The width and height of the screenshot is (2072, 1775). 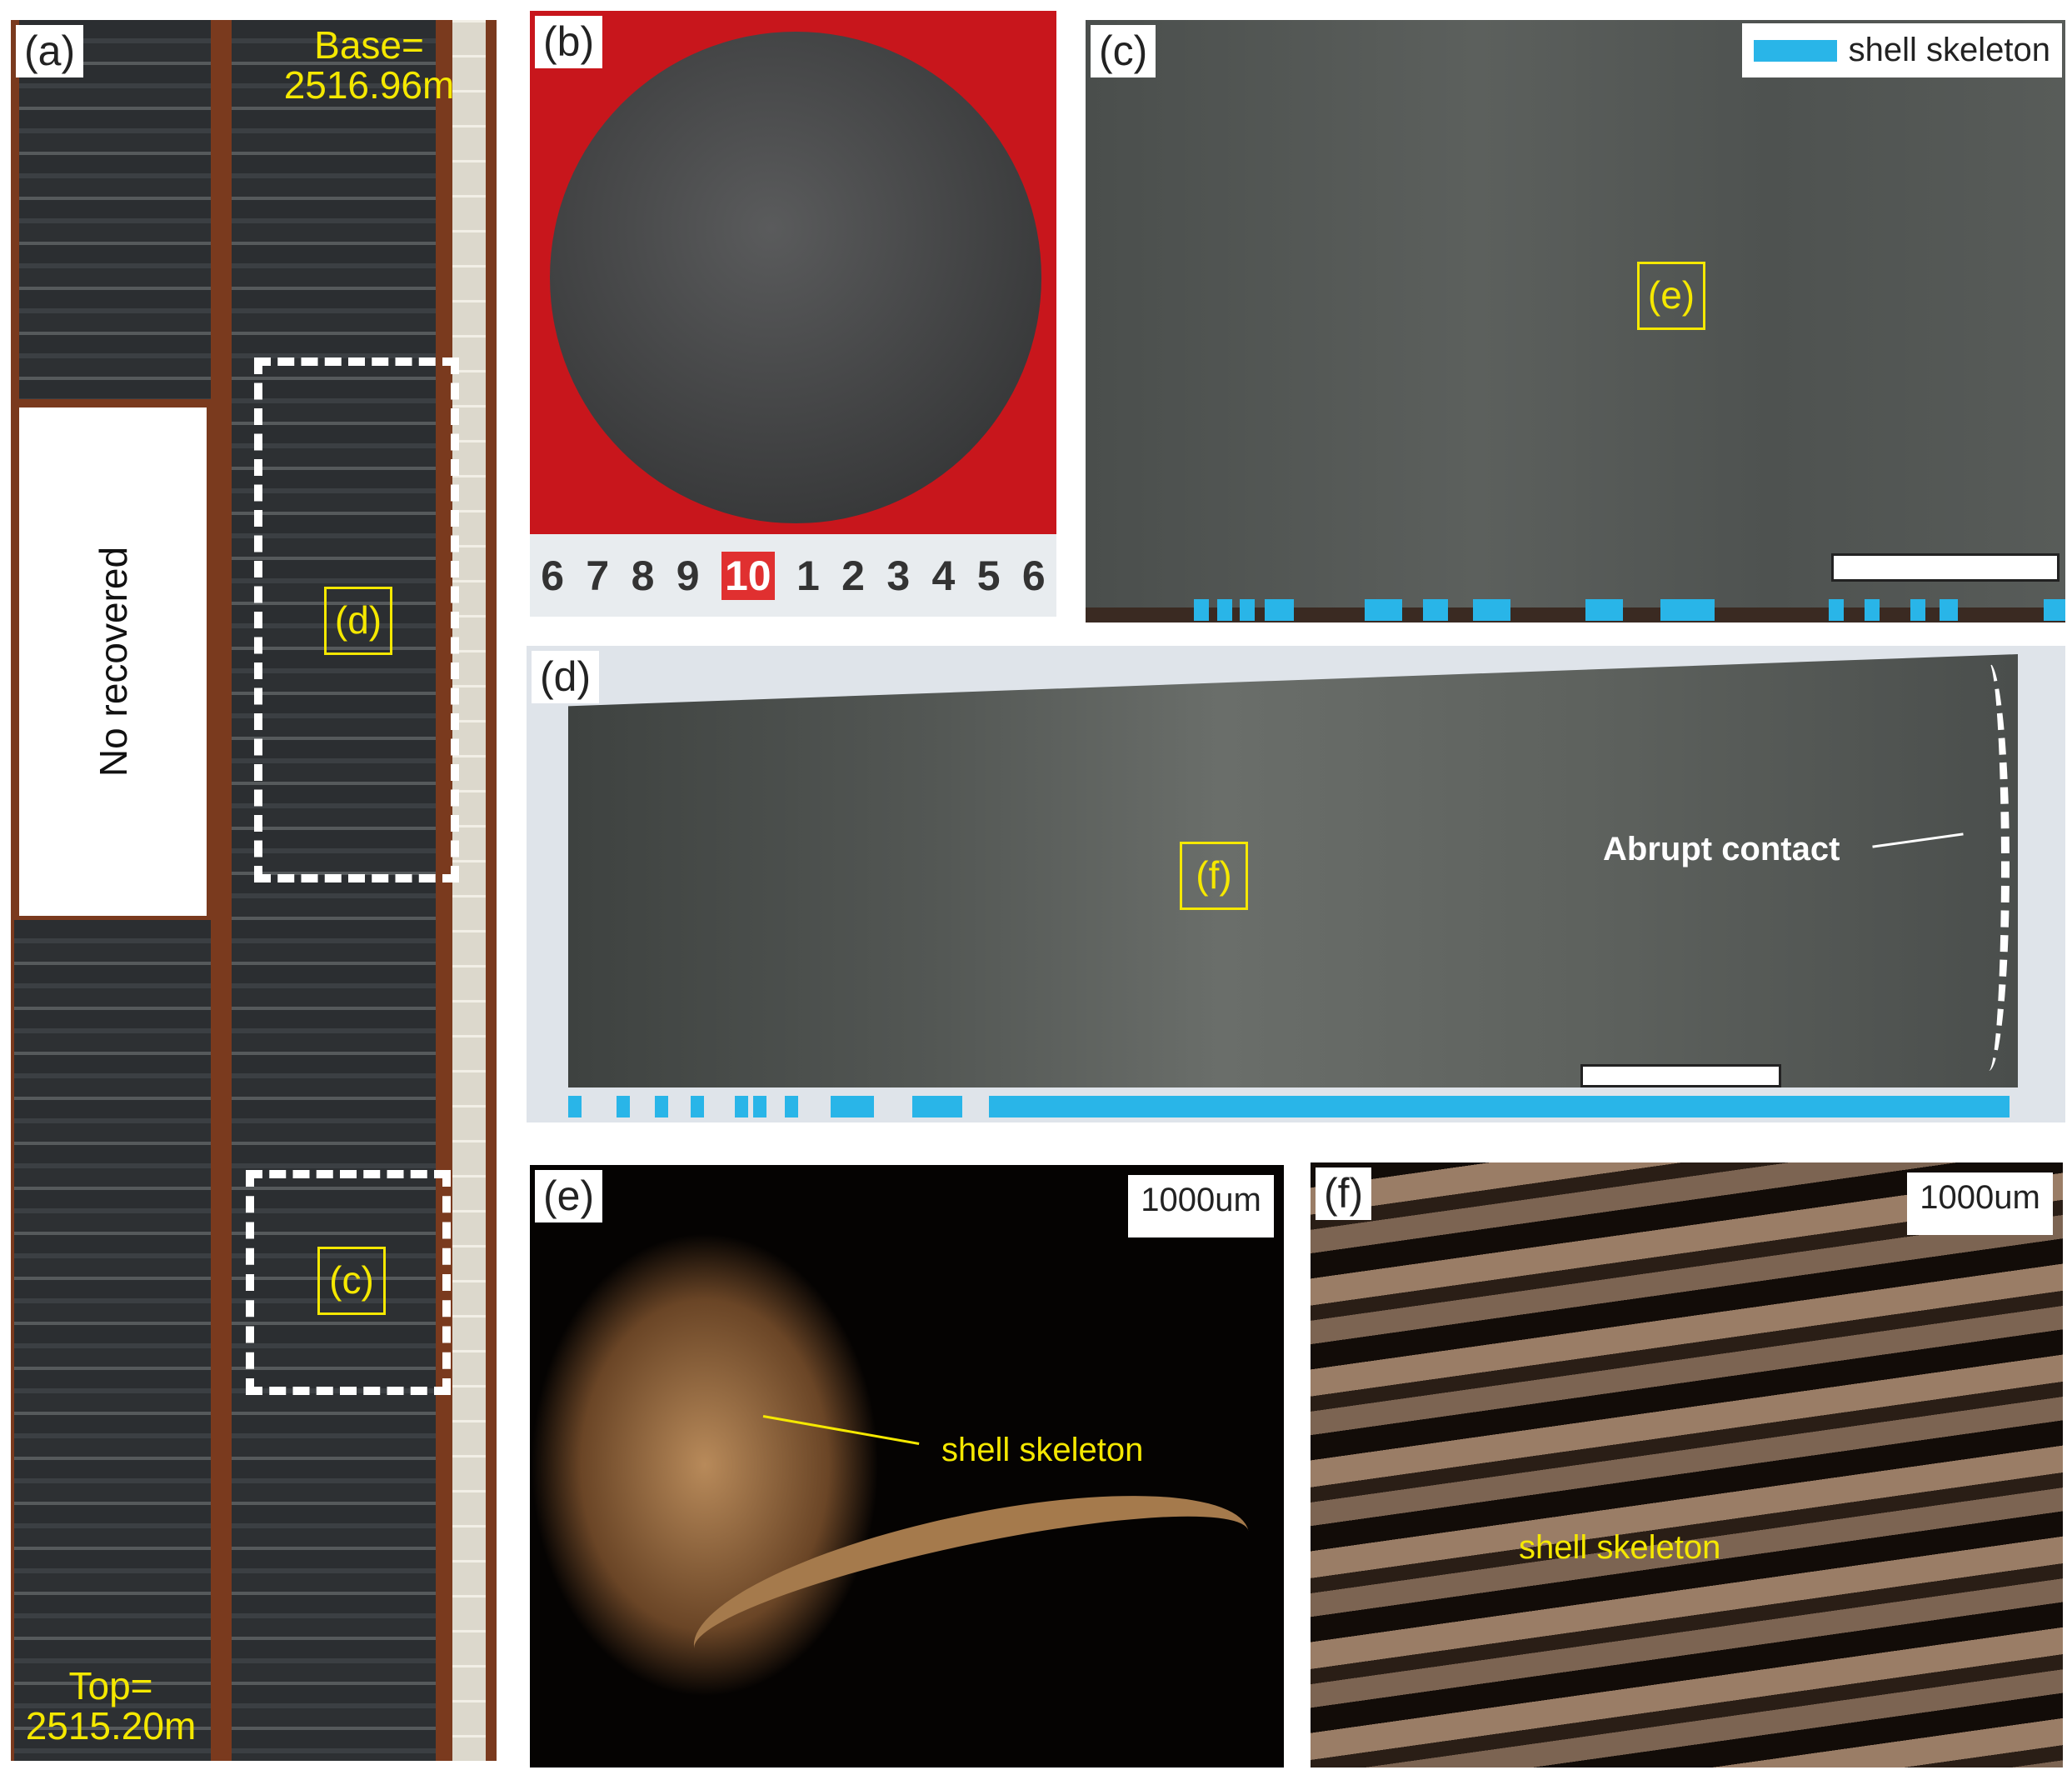 What do you see at coordinates (808, 575) in the screenshot?
I see `ruler-tick: 1` at bounding box center [808, 575].